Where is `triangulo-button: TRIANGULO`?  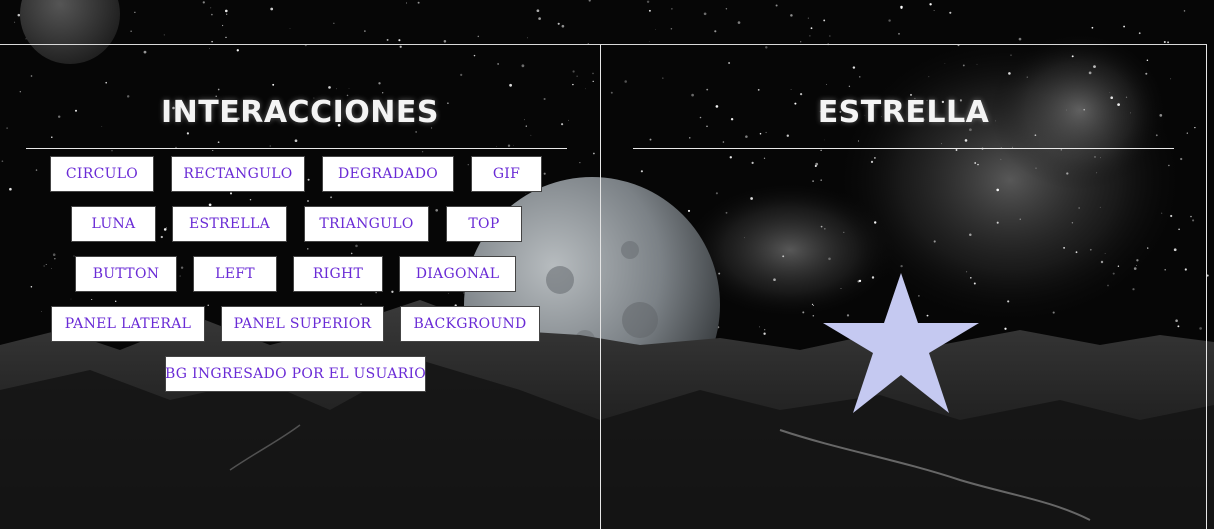 triangulo-button: TRIANGULO is located at coordinates (366, 224).